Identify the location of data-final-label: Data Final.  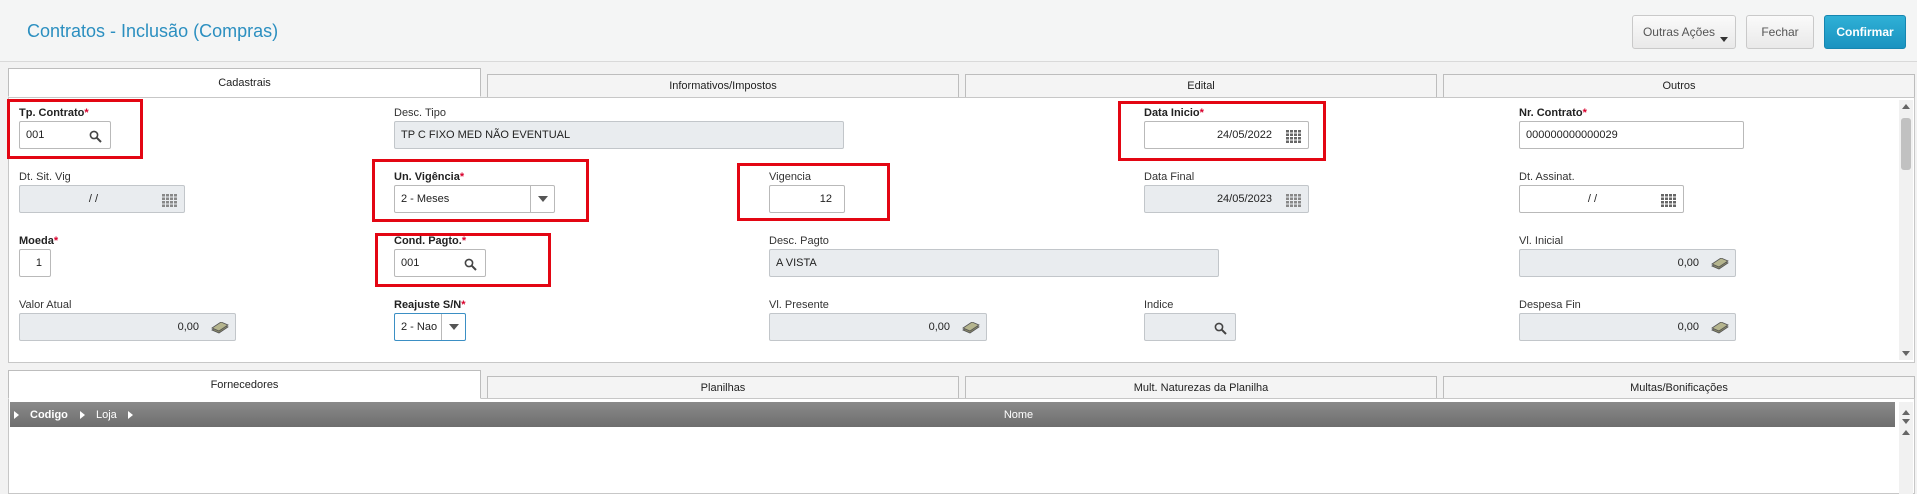
(1169, 177).